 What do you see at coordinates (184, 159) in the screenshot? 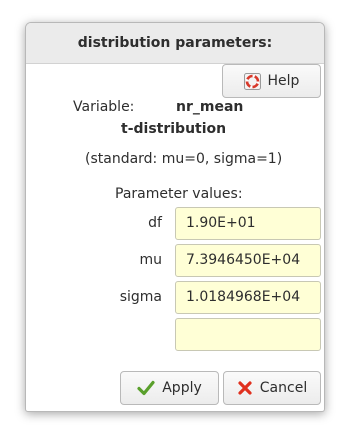
I see `standard-note: (standard: mu=0, sigma=1)` at bounding box center [184, 159].